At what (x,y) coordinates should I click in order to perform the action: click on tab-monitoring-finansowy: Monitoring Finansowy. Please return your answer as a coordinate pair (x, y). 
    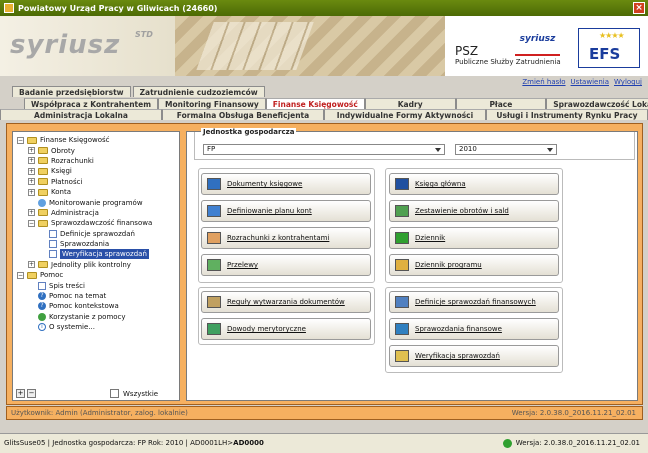
    Looking at the image, I should click on (212, 103).